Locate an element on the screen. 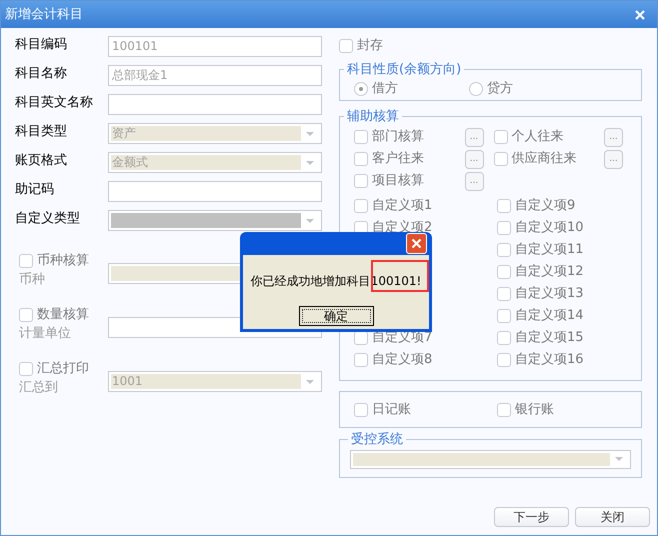 This screenshot has width=658, height=536. field-label: 科目编码 is located at coordinates (41, 45).